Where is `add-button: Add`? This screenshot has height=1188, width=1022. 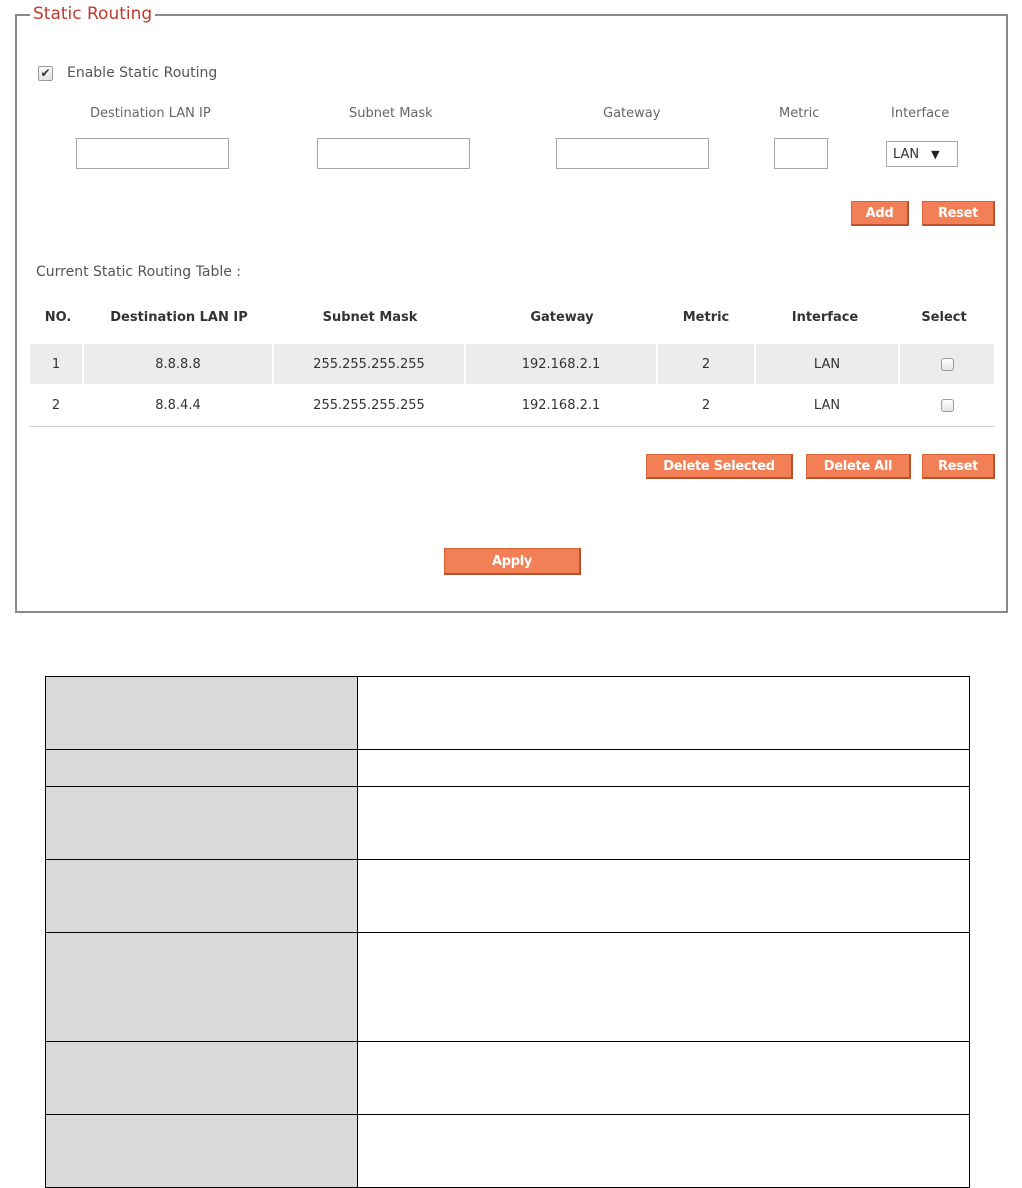 add-button: Add is located at coordinates (880, 213).